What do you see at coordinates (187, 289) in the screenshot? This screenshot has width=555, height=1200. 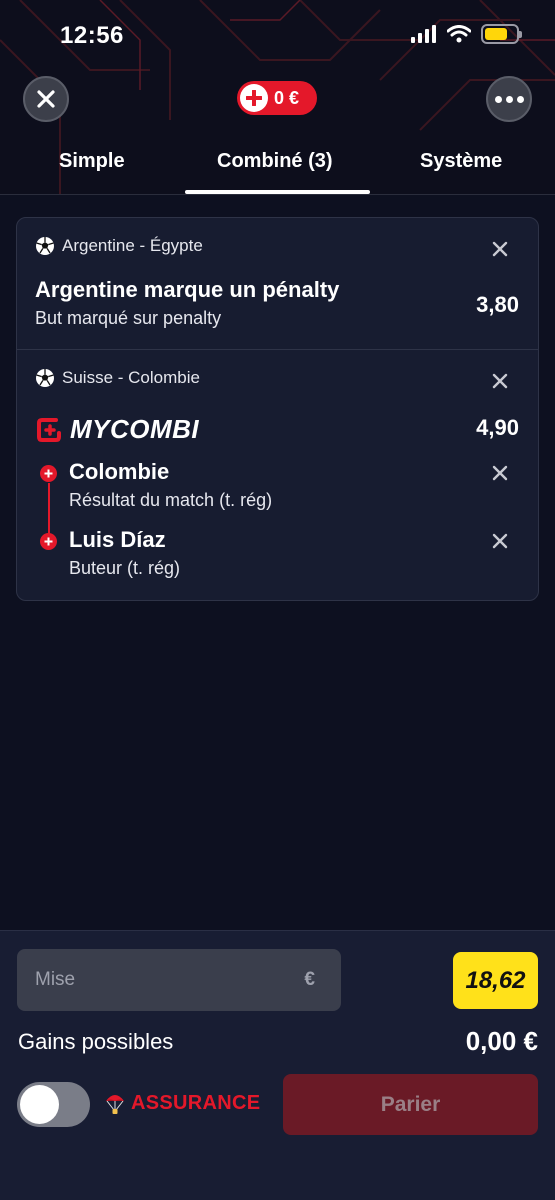 I see `selection-title: Argentine marque un pénalty` at bounding box center [187, 289].